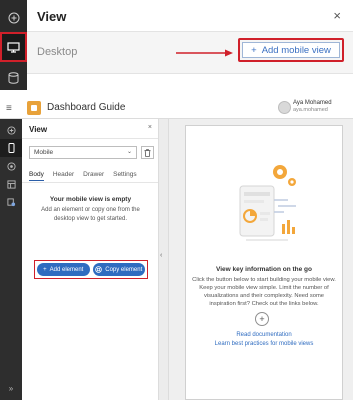 The height and width of the screenshot is (400, 353). I want to click on chevron-left-icon: ‹, so click(161, 255).